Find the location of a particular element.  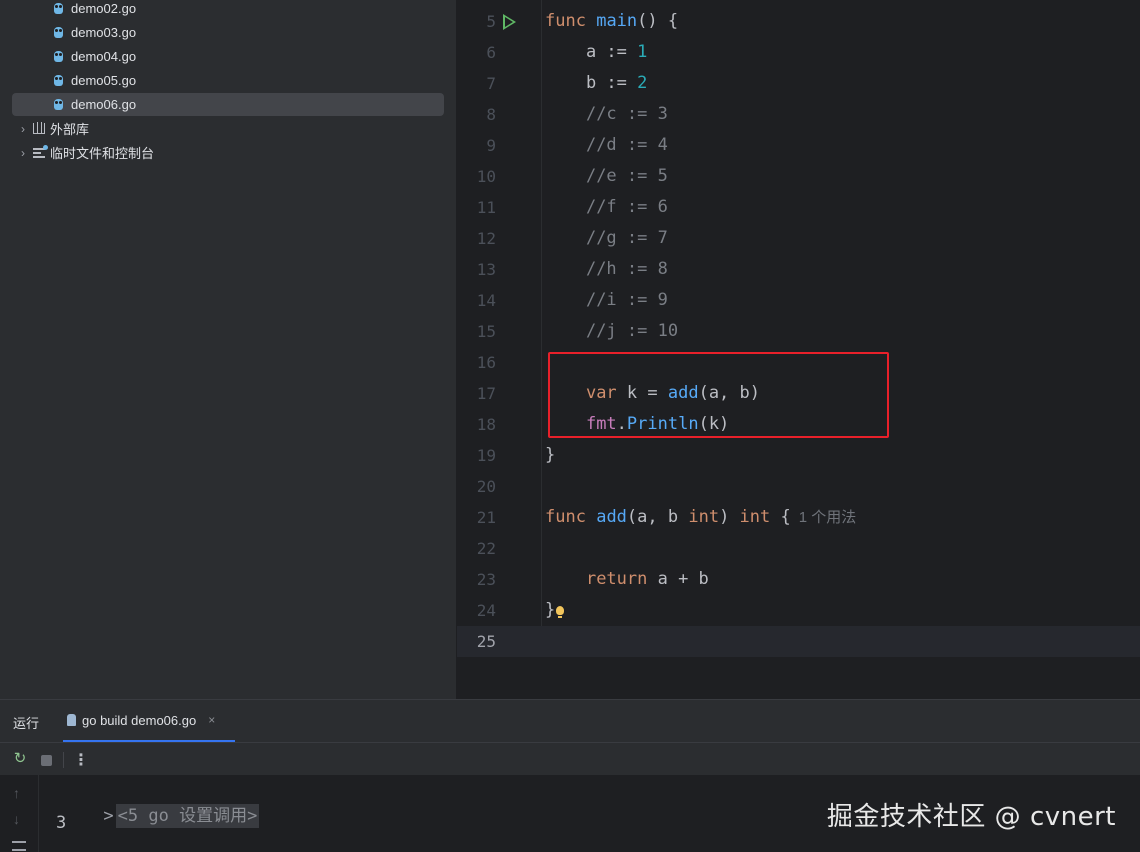

tree-file-label: demo03.go is located at coordinates (104, 32).